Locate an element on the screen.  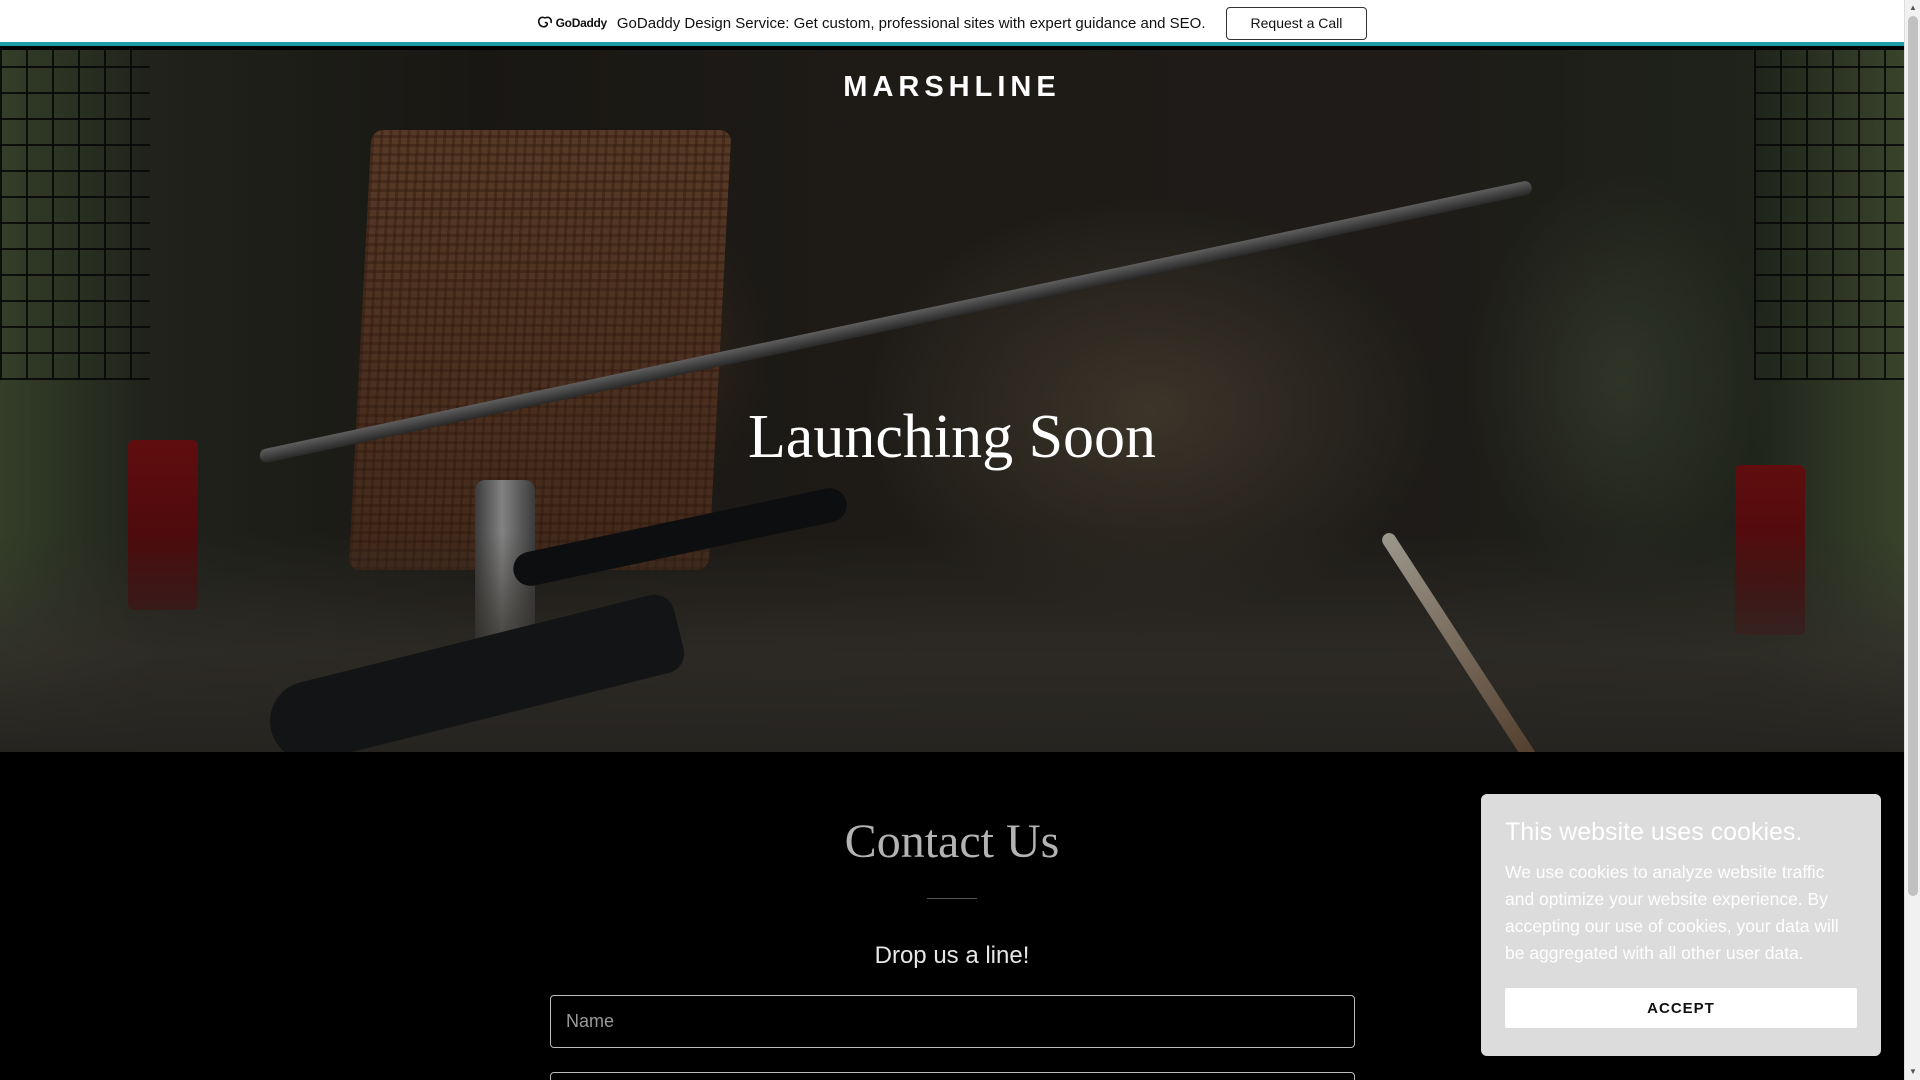
godaddy-logo-icon is located at coordinates (544, 22).